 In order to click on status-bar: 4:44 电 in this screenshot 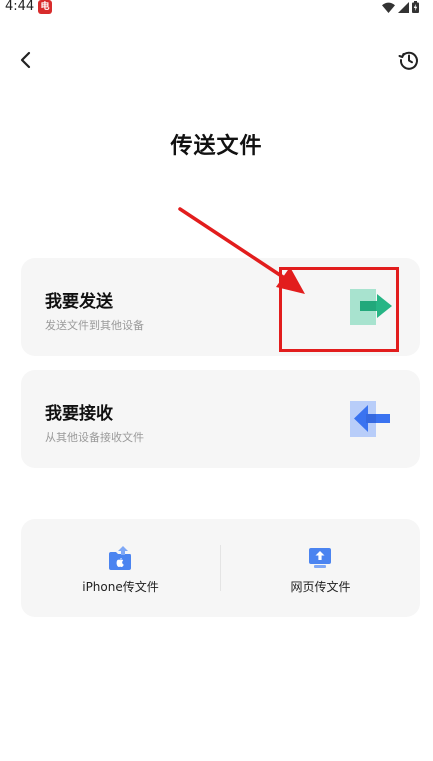, I will do `click(216, 8)`.